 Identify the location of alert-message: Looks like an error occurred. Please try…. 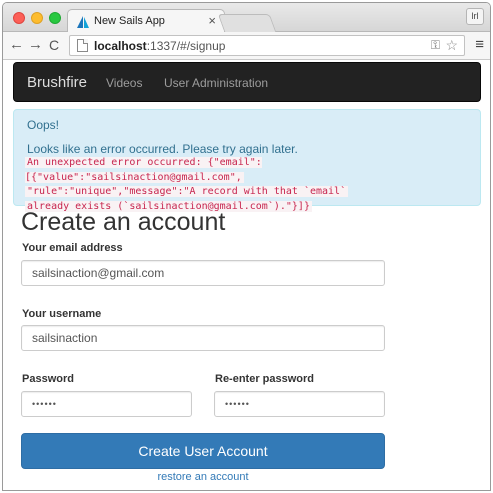
(162, 149).